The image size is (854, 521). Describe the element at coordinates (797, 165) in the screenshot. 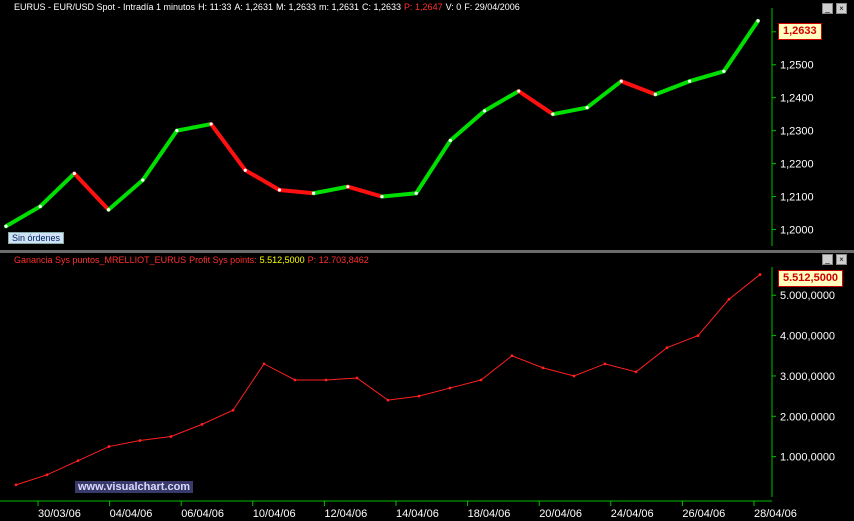

I see `price-tick-label: 1,2200` at that location.